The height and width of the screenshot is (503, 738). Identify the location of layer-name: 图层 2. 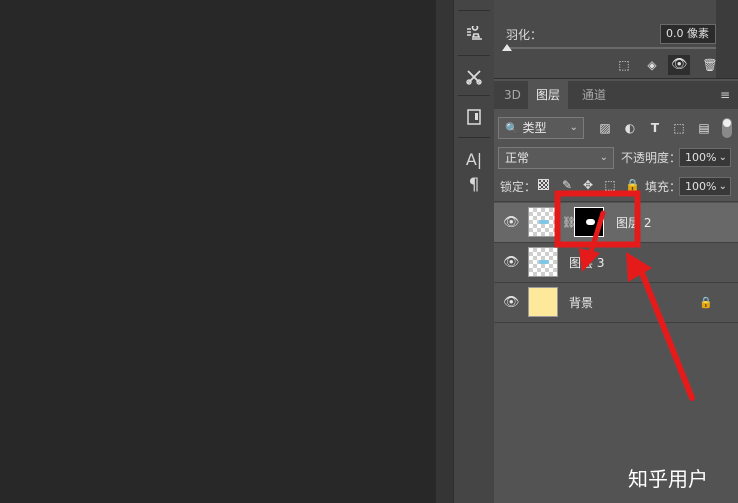
(633, 223).